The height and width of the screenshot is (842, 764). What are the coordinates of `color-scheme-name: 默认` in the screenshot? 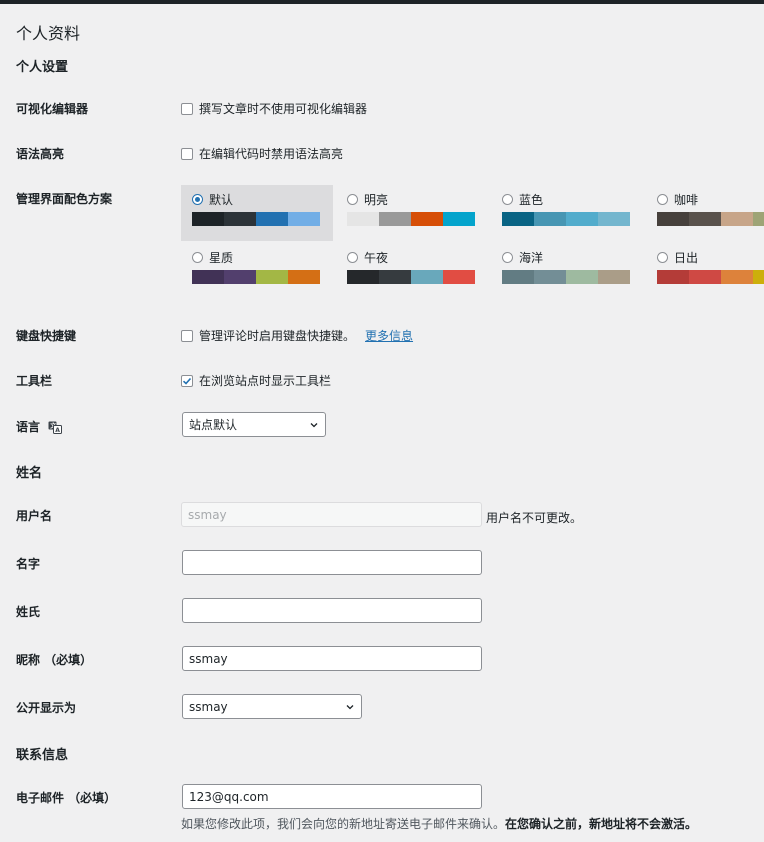 It's located at (221, 199).